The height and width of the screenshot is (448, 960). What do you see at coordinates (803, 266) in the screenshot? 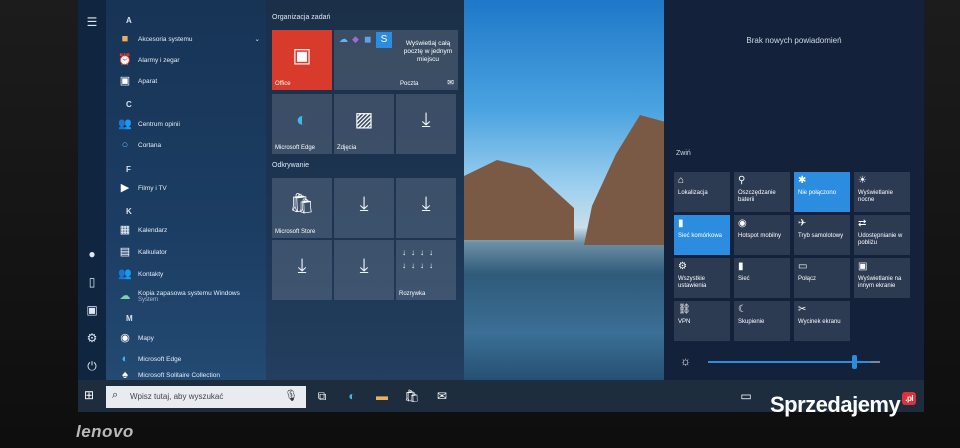
I see `connect-icon: ▭` at bounding box center [803, 266].